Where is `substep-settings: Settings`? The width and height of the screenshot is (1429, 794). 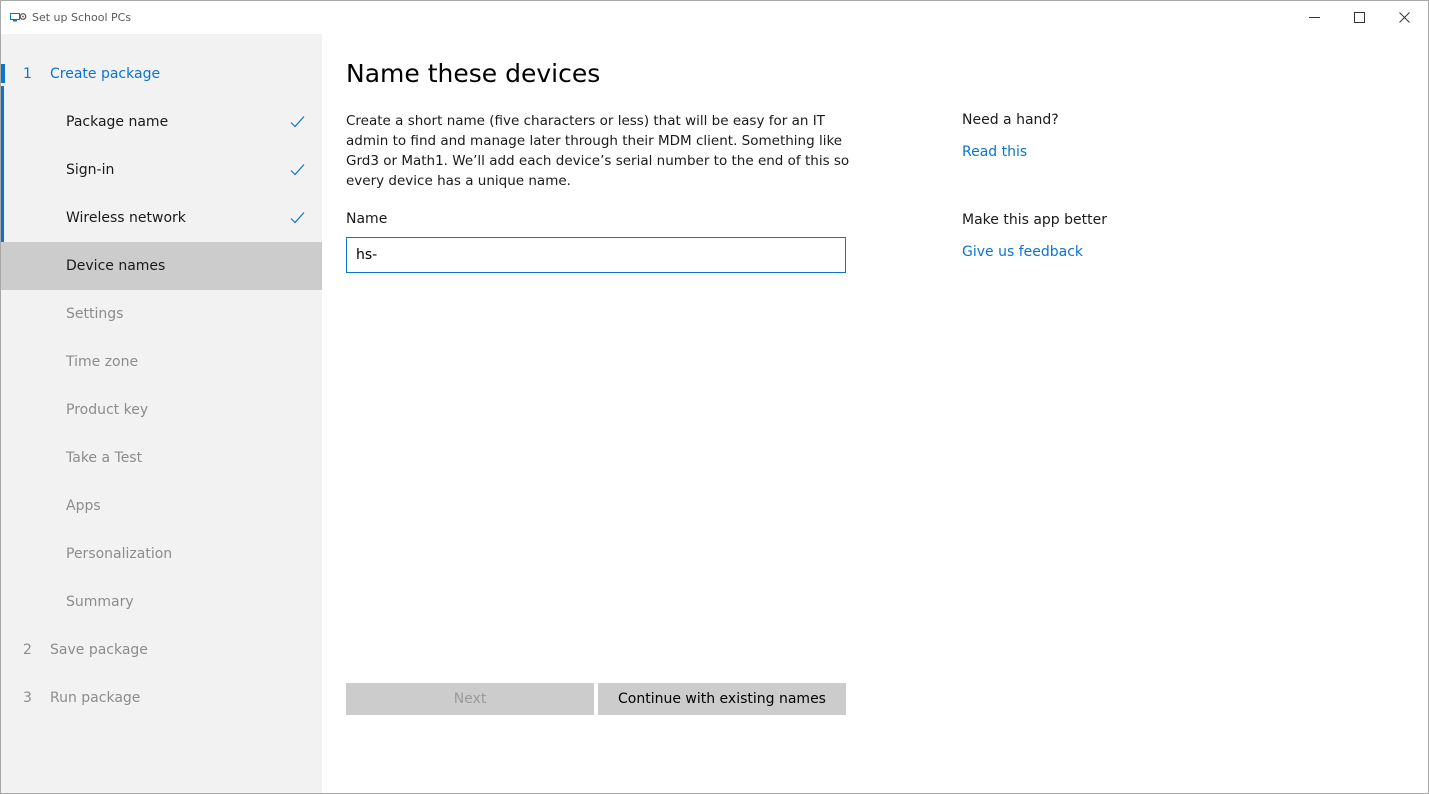 substep-settings: Settings is located at coordinates (161, 314).